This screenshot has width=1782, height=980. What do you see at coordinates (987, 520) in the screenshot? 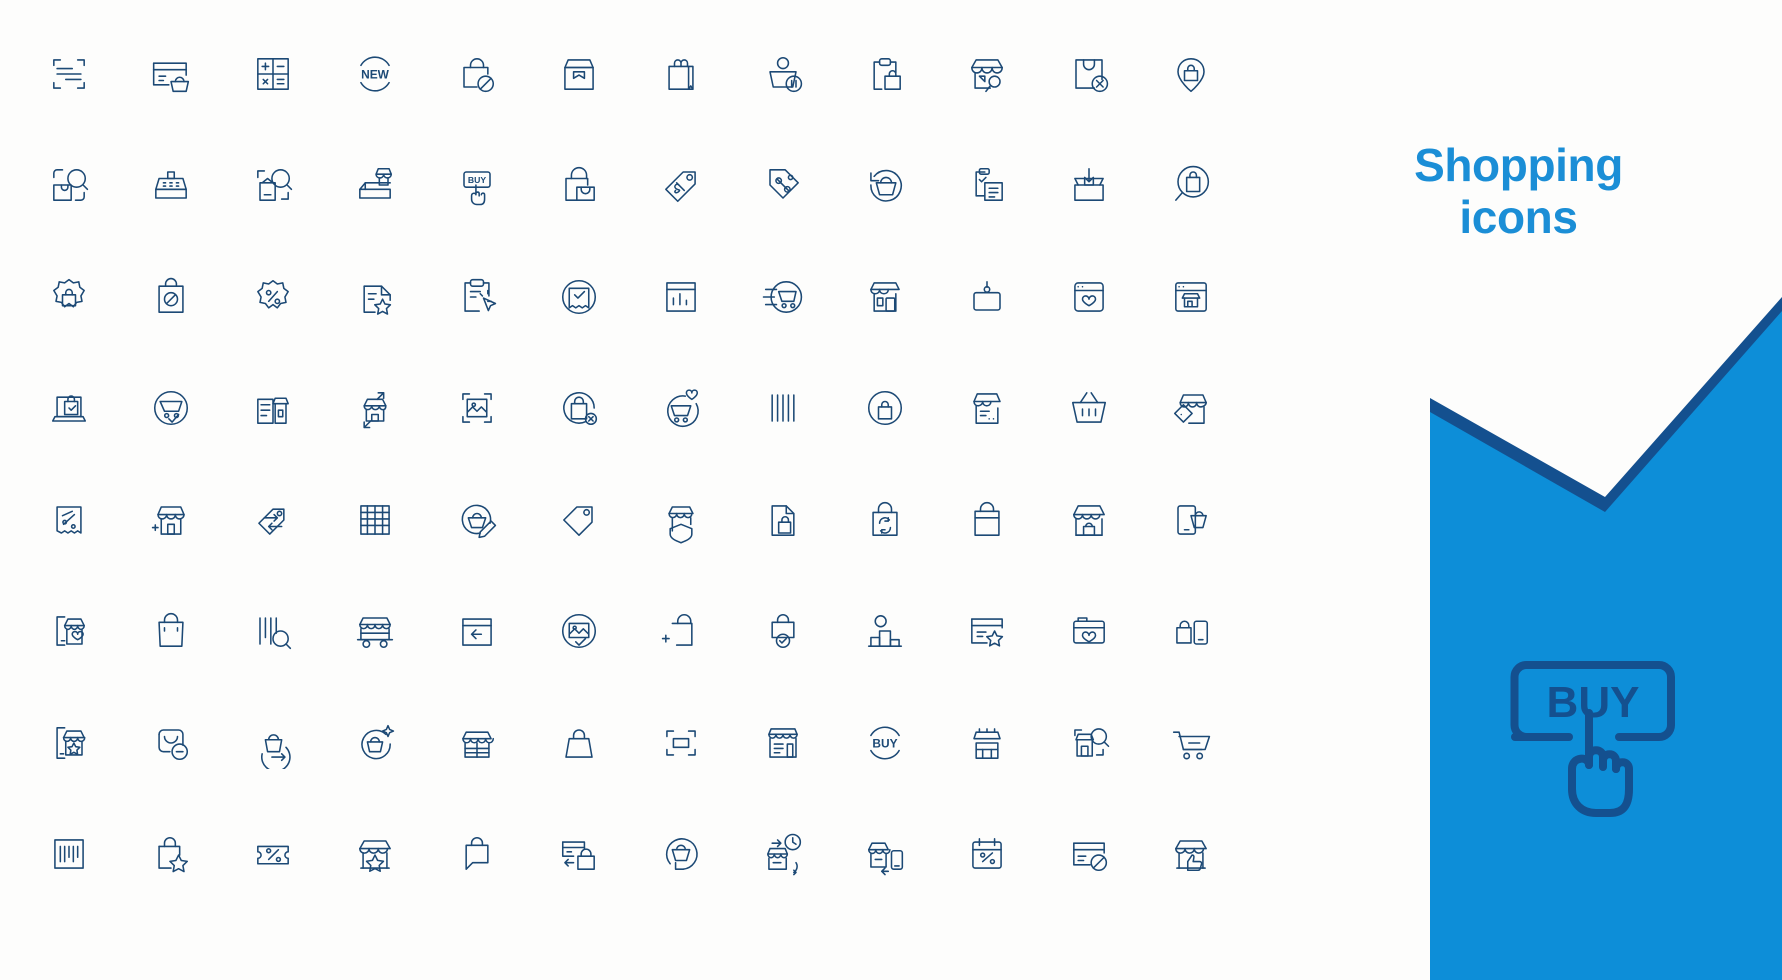
I see `bag-plain-icon` at bounding box center [987, 520].